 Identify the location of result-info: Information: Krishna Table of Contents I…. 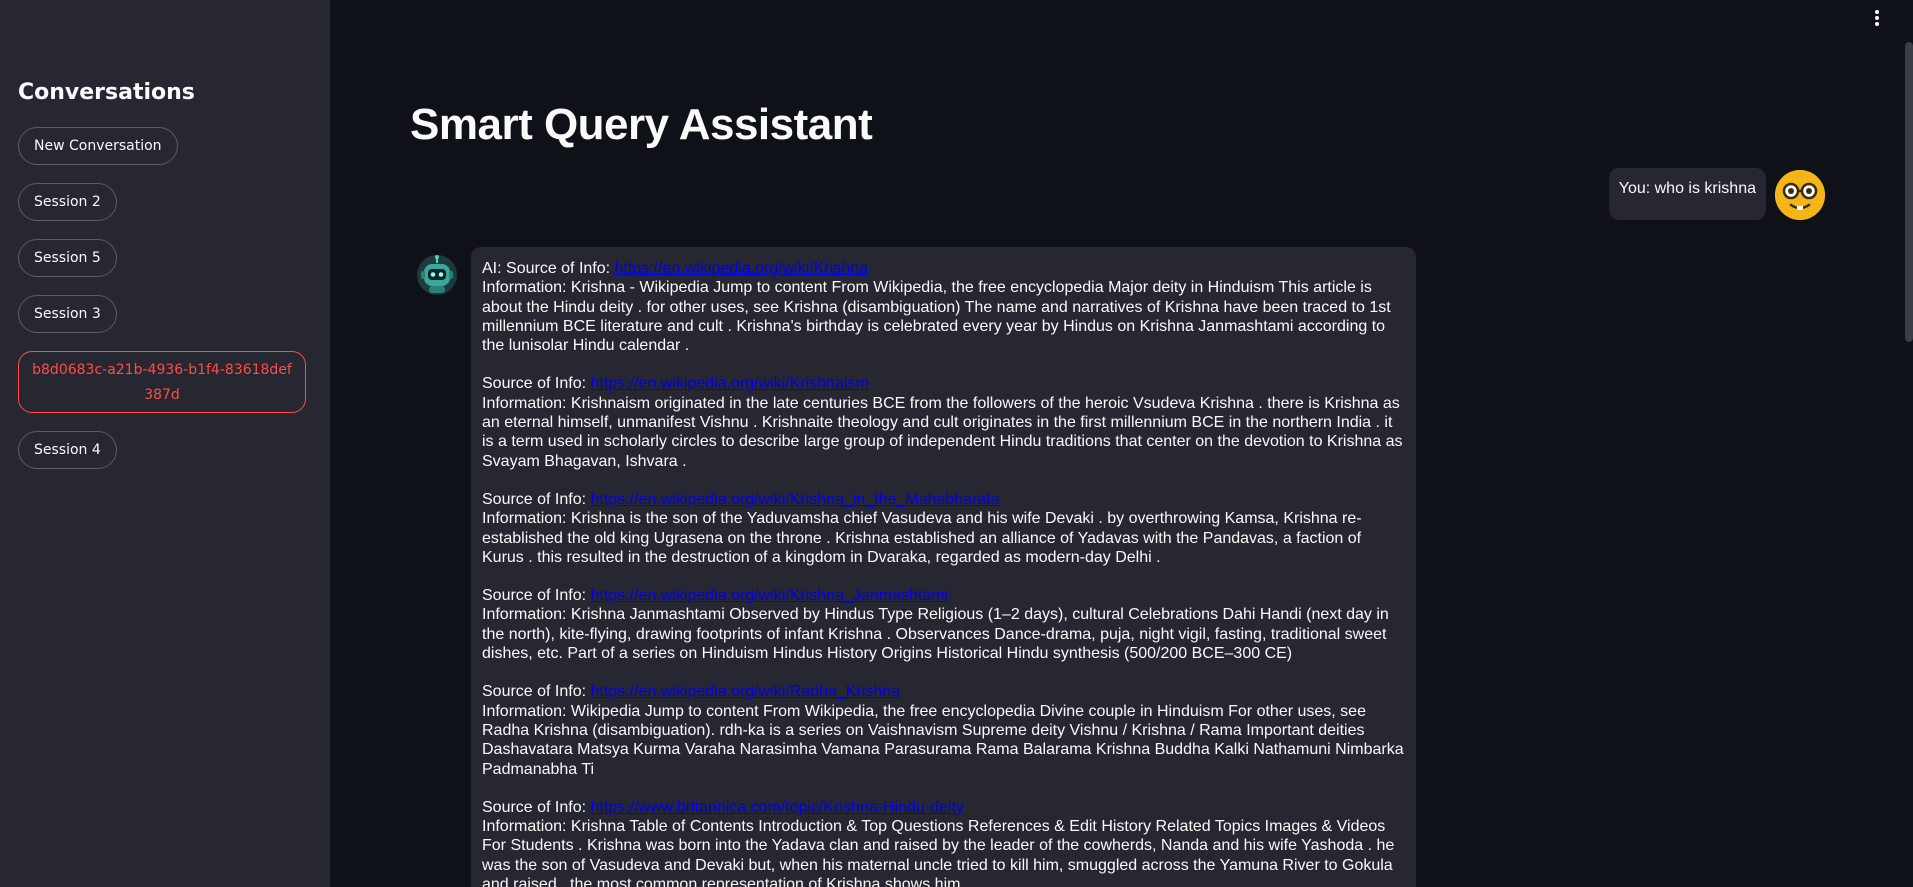
(938, 852).